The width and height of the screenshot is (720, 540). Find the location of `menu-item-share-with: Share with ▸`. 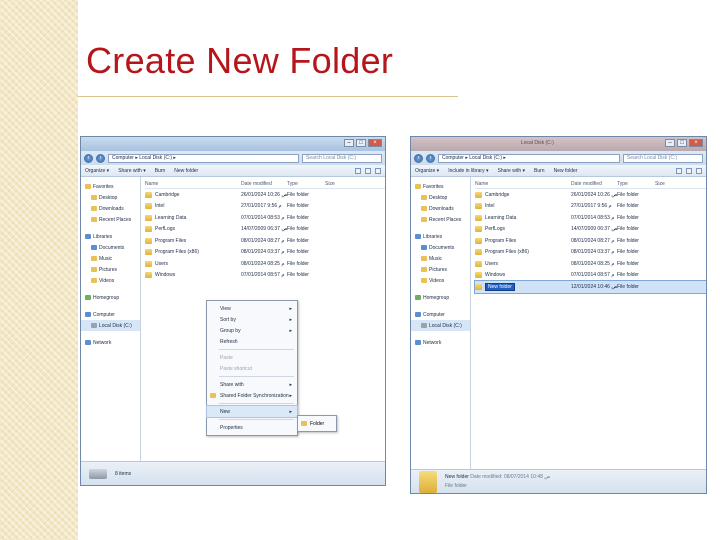

menu-item-share-with: Share with ▸ is located at coordinates (252, 384).